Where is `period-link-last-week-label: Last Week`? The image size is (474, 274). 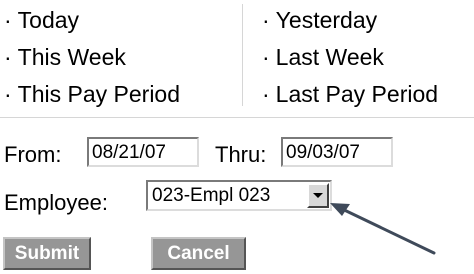 period-link-last-week-label: Last Week is located at coordinates (329, 57).